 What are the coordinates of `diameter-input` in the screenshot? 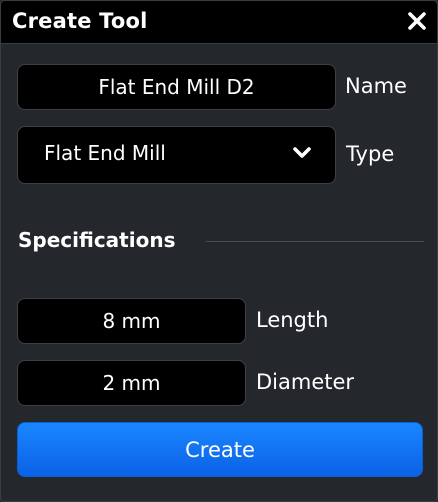 It's located at (131, 383).